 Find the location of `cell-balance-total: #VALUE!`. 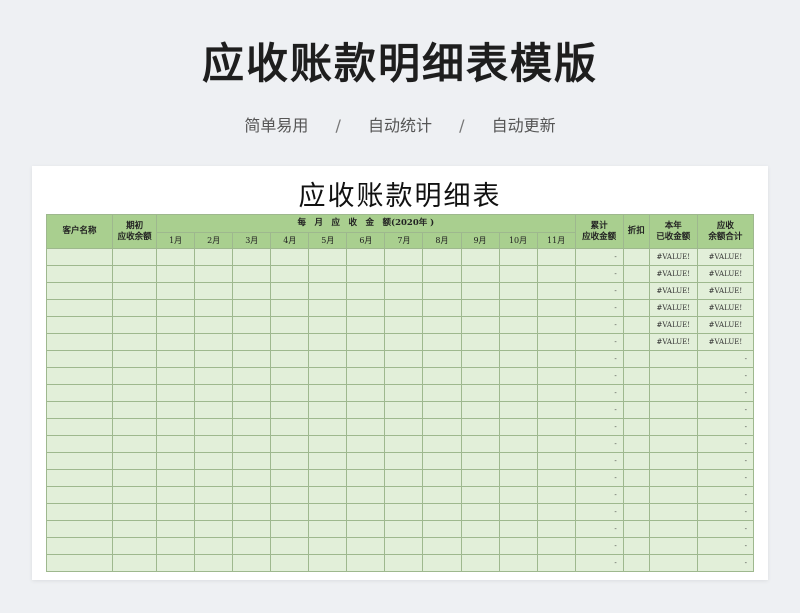

cell-balance-total: #VALUE! is located at coordinates (725, 274).